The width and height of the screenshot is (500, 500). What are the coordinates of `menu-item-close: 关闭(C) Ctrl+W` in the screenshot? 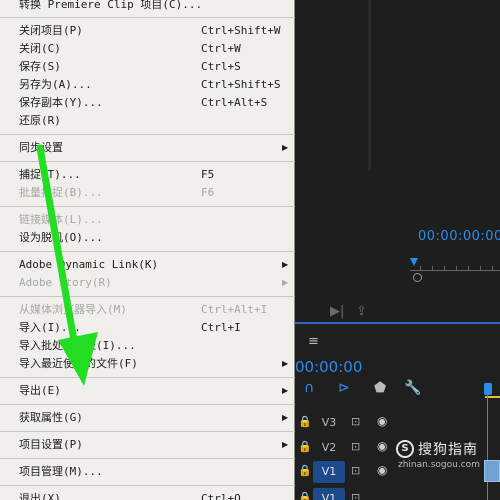 It's located at (147, 49).